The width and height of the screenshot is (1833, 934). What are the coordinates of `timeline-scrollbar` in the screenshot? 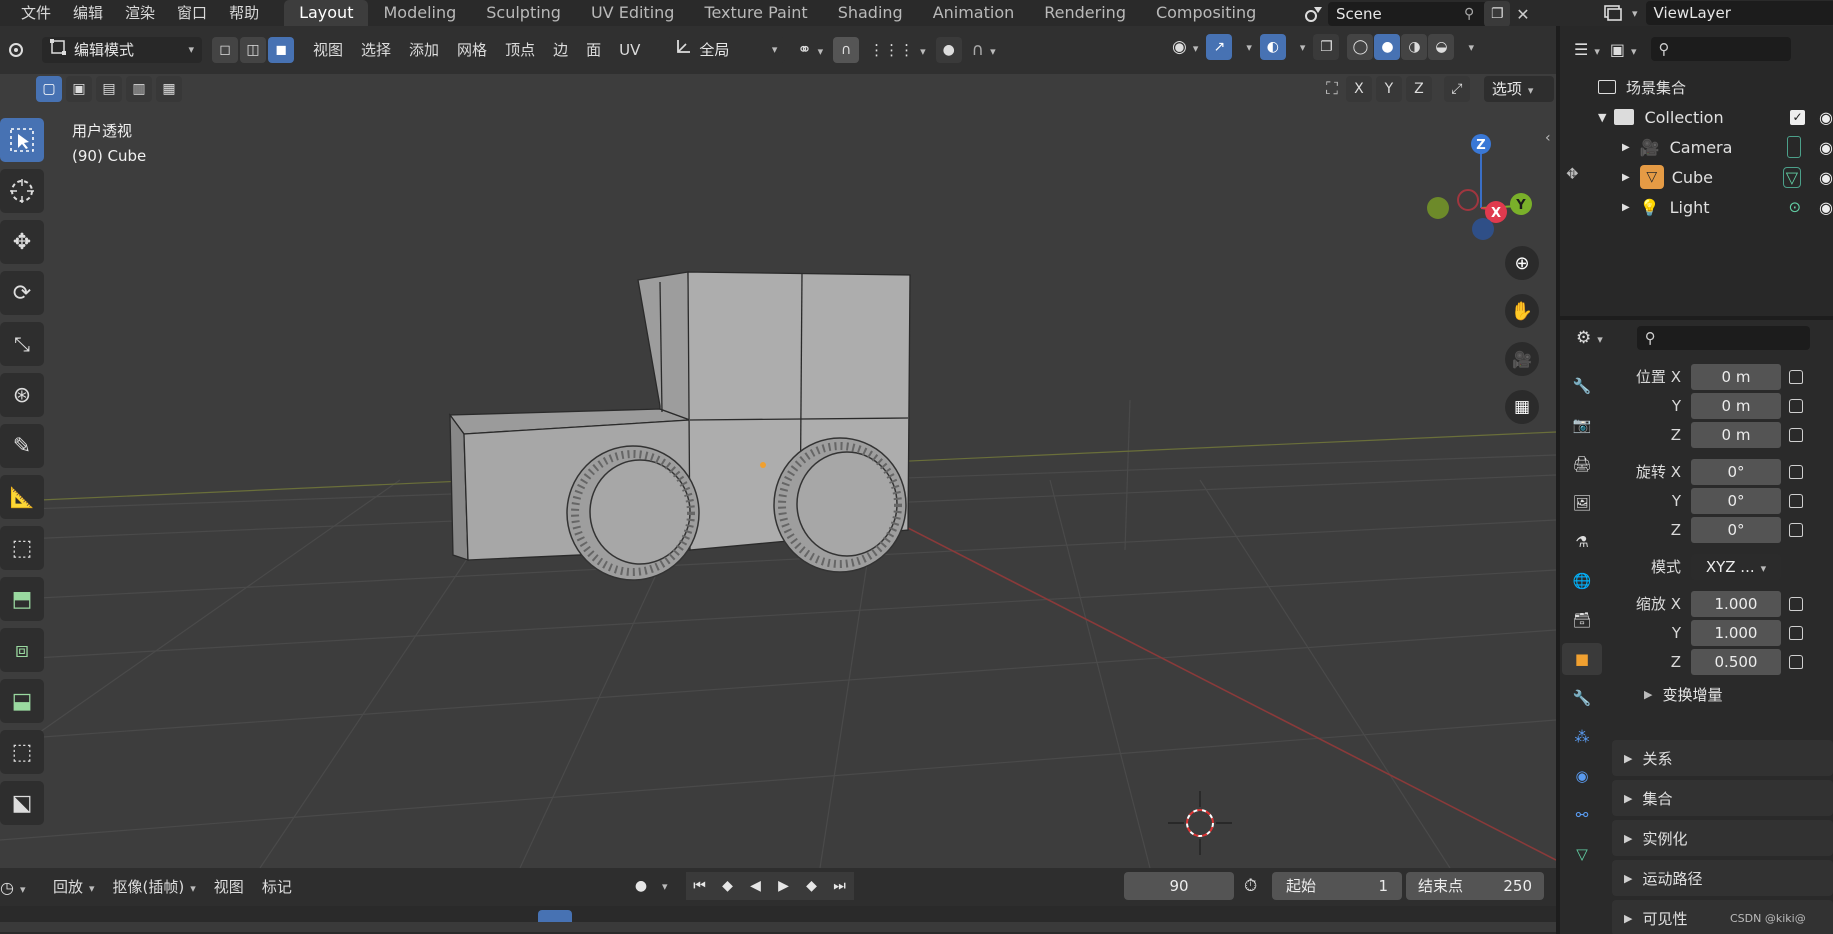 It's located at (778, 927).